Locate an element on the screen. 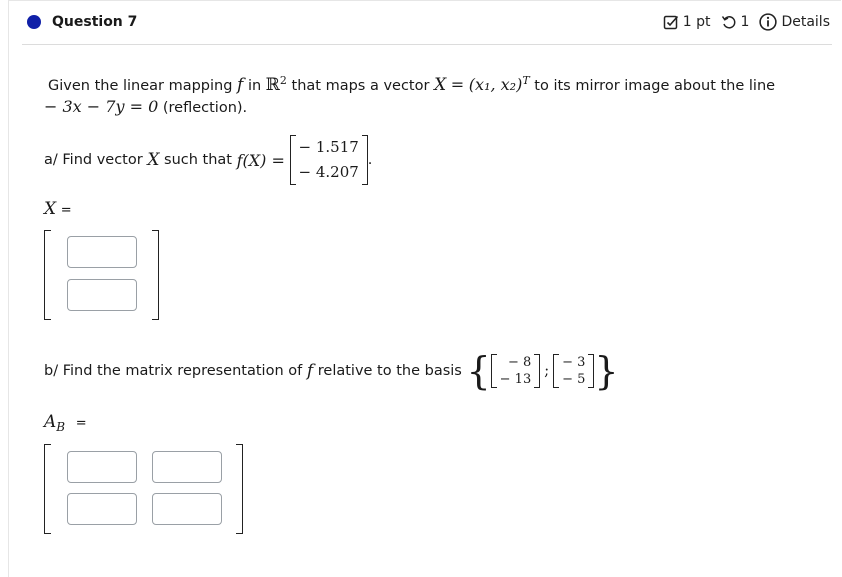 The width and height of the screenshot is (842, 577). answer-b-equals: = is located at coordinates (81, 423).